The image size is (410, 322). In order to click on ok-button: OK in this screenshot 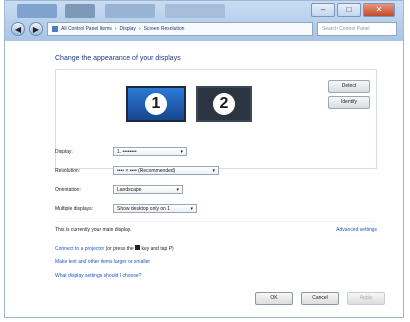, I will do `click(274, 298)`.